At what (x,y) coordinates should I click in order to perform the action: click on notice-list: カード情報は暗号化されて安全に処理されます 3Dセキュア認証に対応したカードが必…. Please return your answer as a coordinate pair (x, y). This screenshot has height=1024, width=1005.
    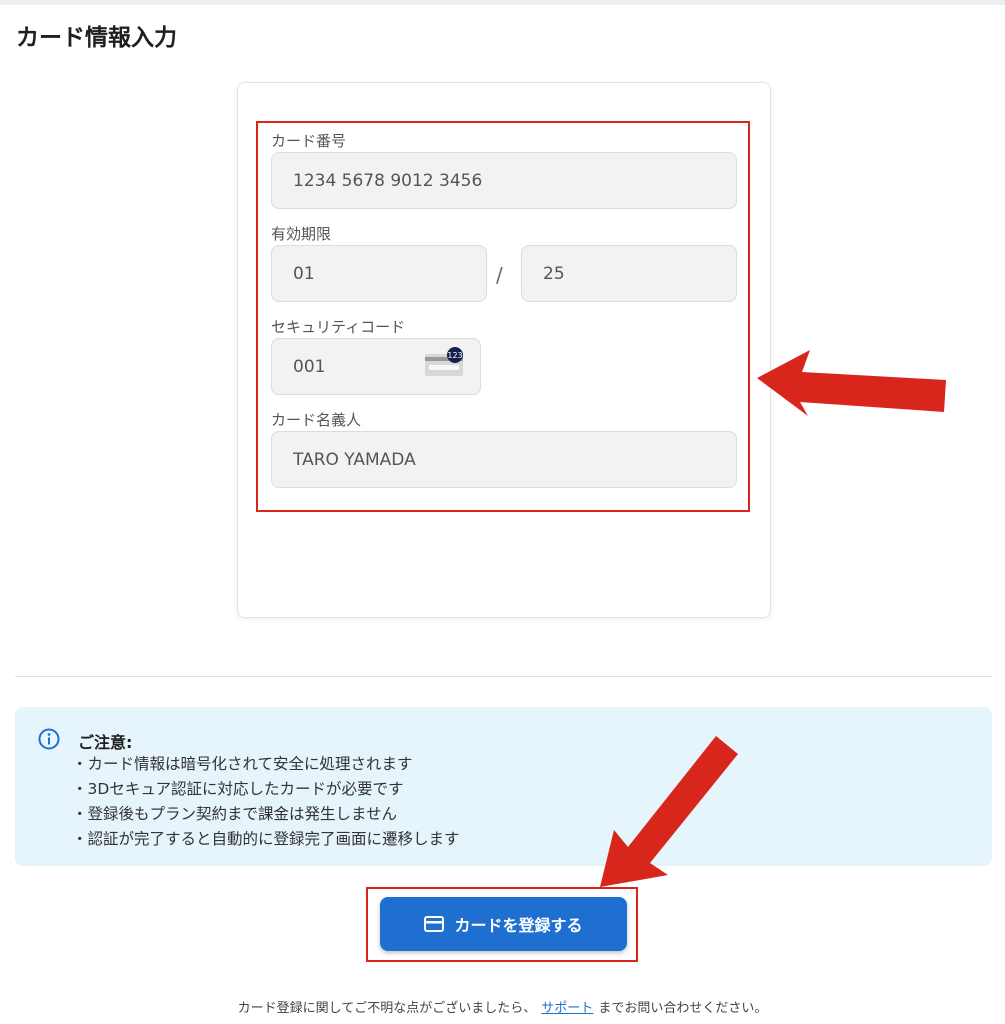
    Looking at the image, I should click on (266, 802).